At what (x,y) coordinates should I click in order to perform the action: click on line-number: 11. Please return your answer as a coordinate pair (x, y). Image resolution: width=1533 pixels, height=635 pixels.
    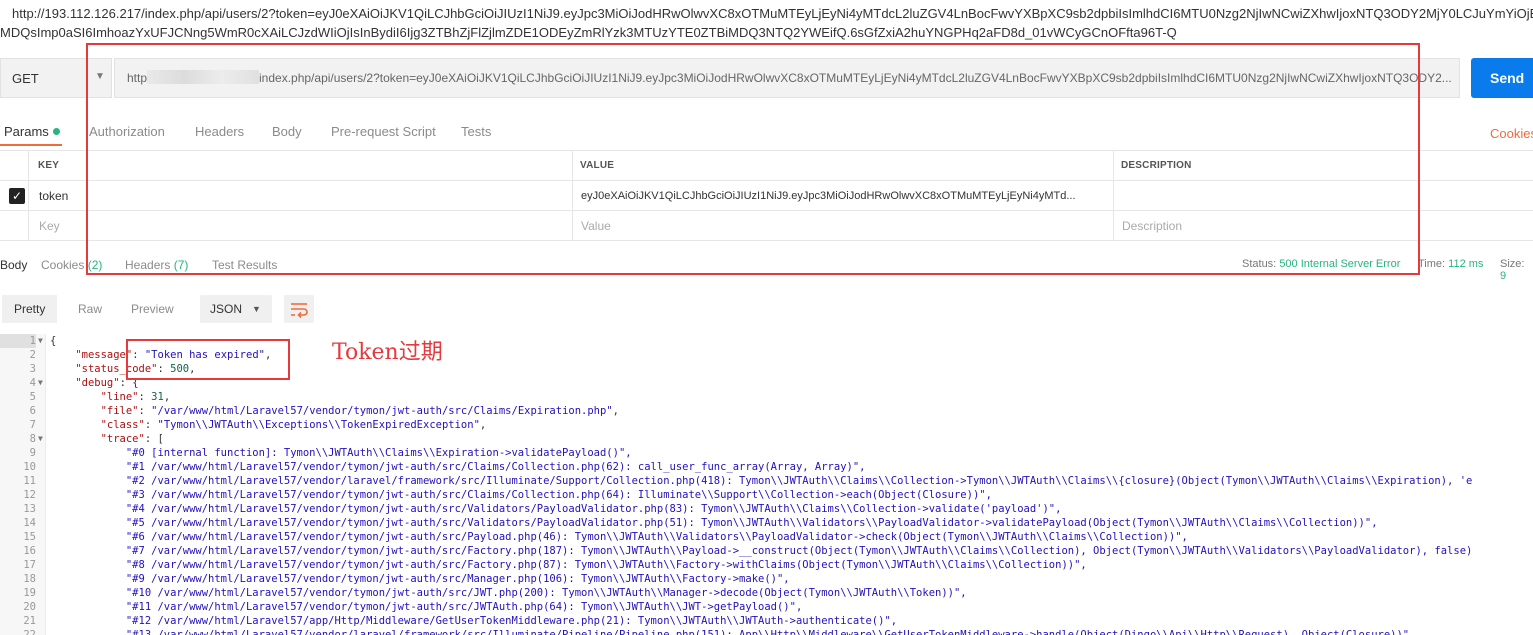
    Looking at the image, I should click on (29, 481).